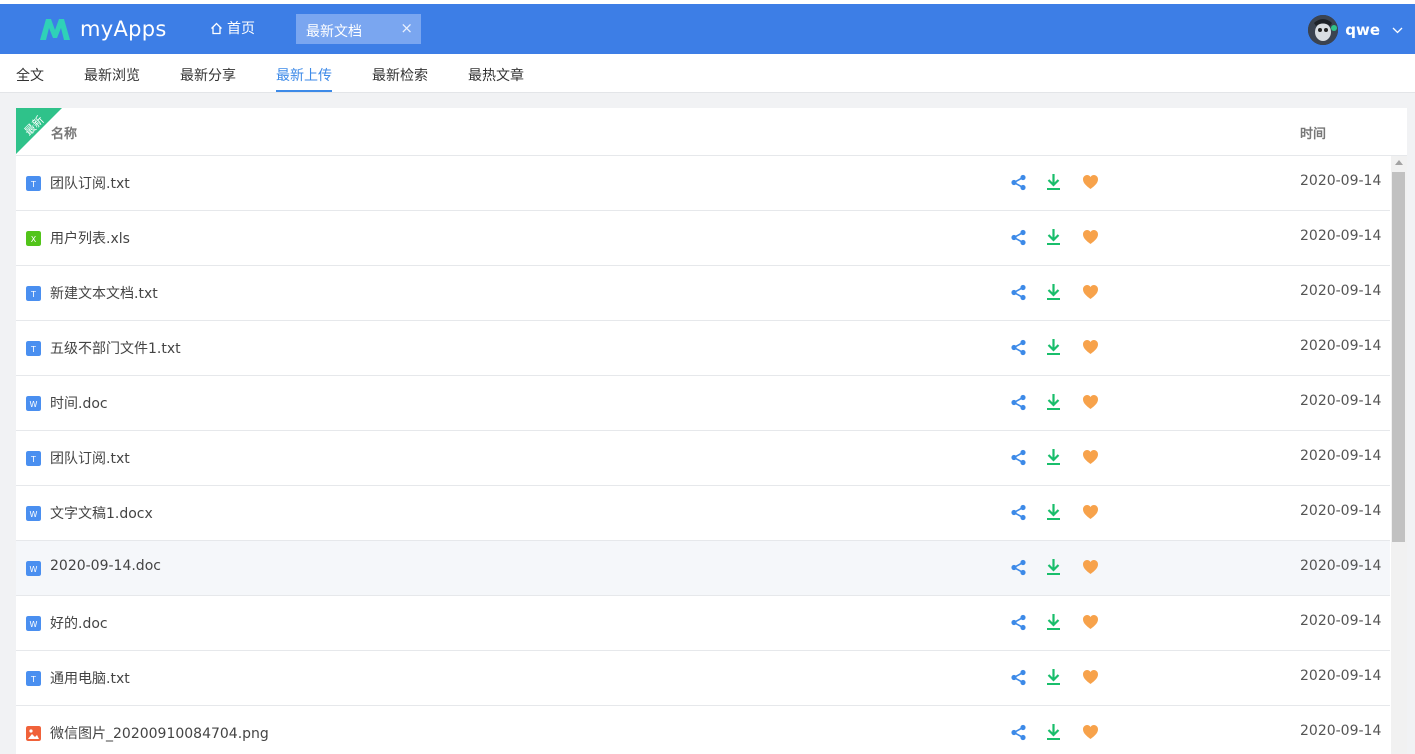 This screenshot has height=754, width=1415. What do you see at coordinates (406, 28) in the screenshot?
I see `close-icon: ×` at bounding box center [406, 28].